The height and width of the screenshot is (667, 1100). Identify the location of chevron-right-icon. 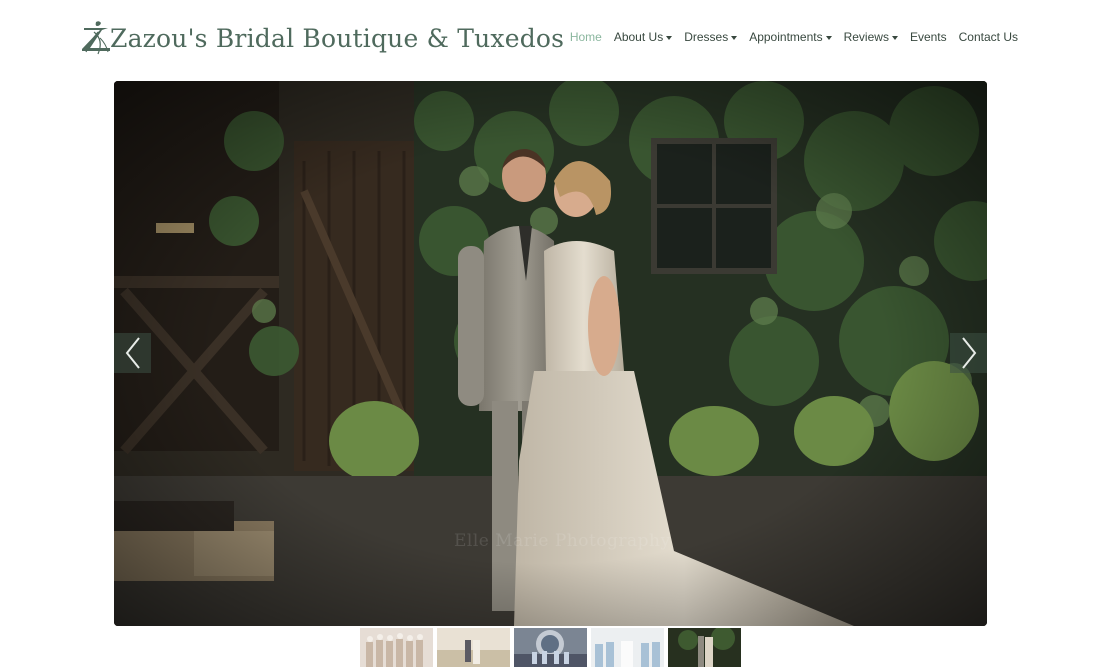
(968, 353).